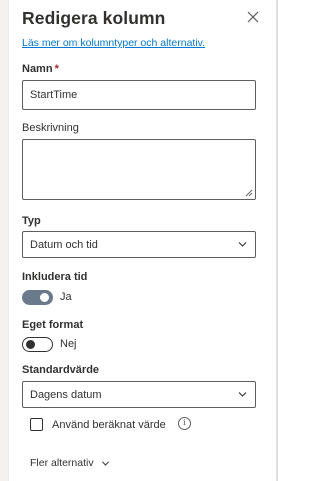 The height and width of the screenshot is (481, 320). What do you see at coordinates (61, 370) in the screenshot?
I see `default-value-label: Standardvärde` at bounding box center [61, 370].